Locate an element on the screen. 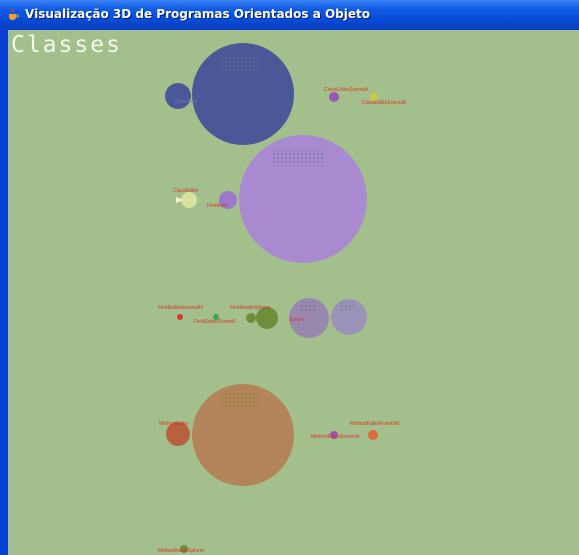 Image resolution: width=579 pixels, height=555 pixels. label-method-editor-event-a: MethodEditorEventsM is located at coordinates (374, 424).